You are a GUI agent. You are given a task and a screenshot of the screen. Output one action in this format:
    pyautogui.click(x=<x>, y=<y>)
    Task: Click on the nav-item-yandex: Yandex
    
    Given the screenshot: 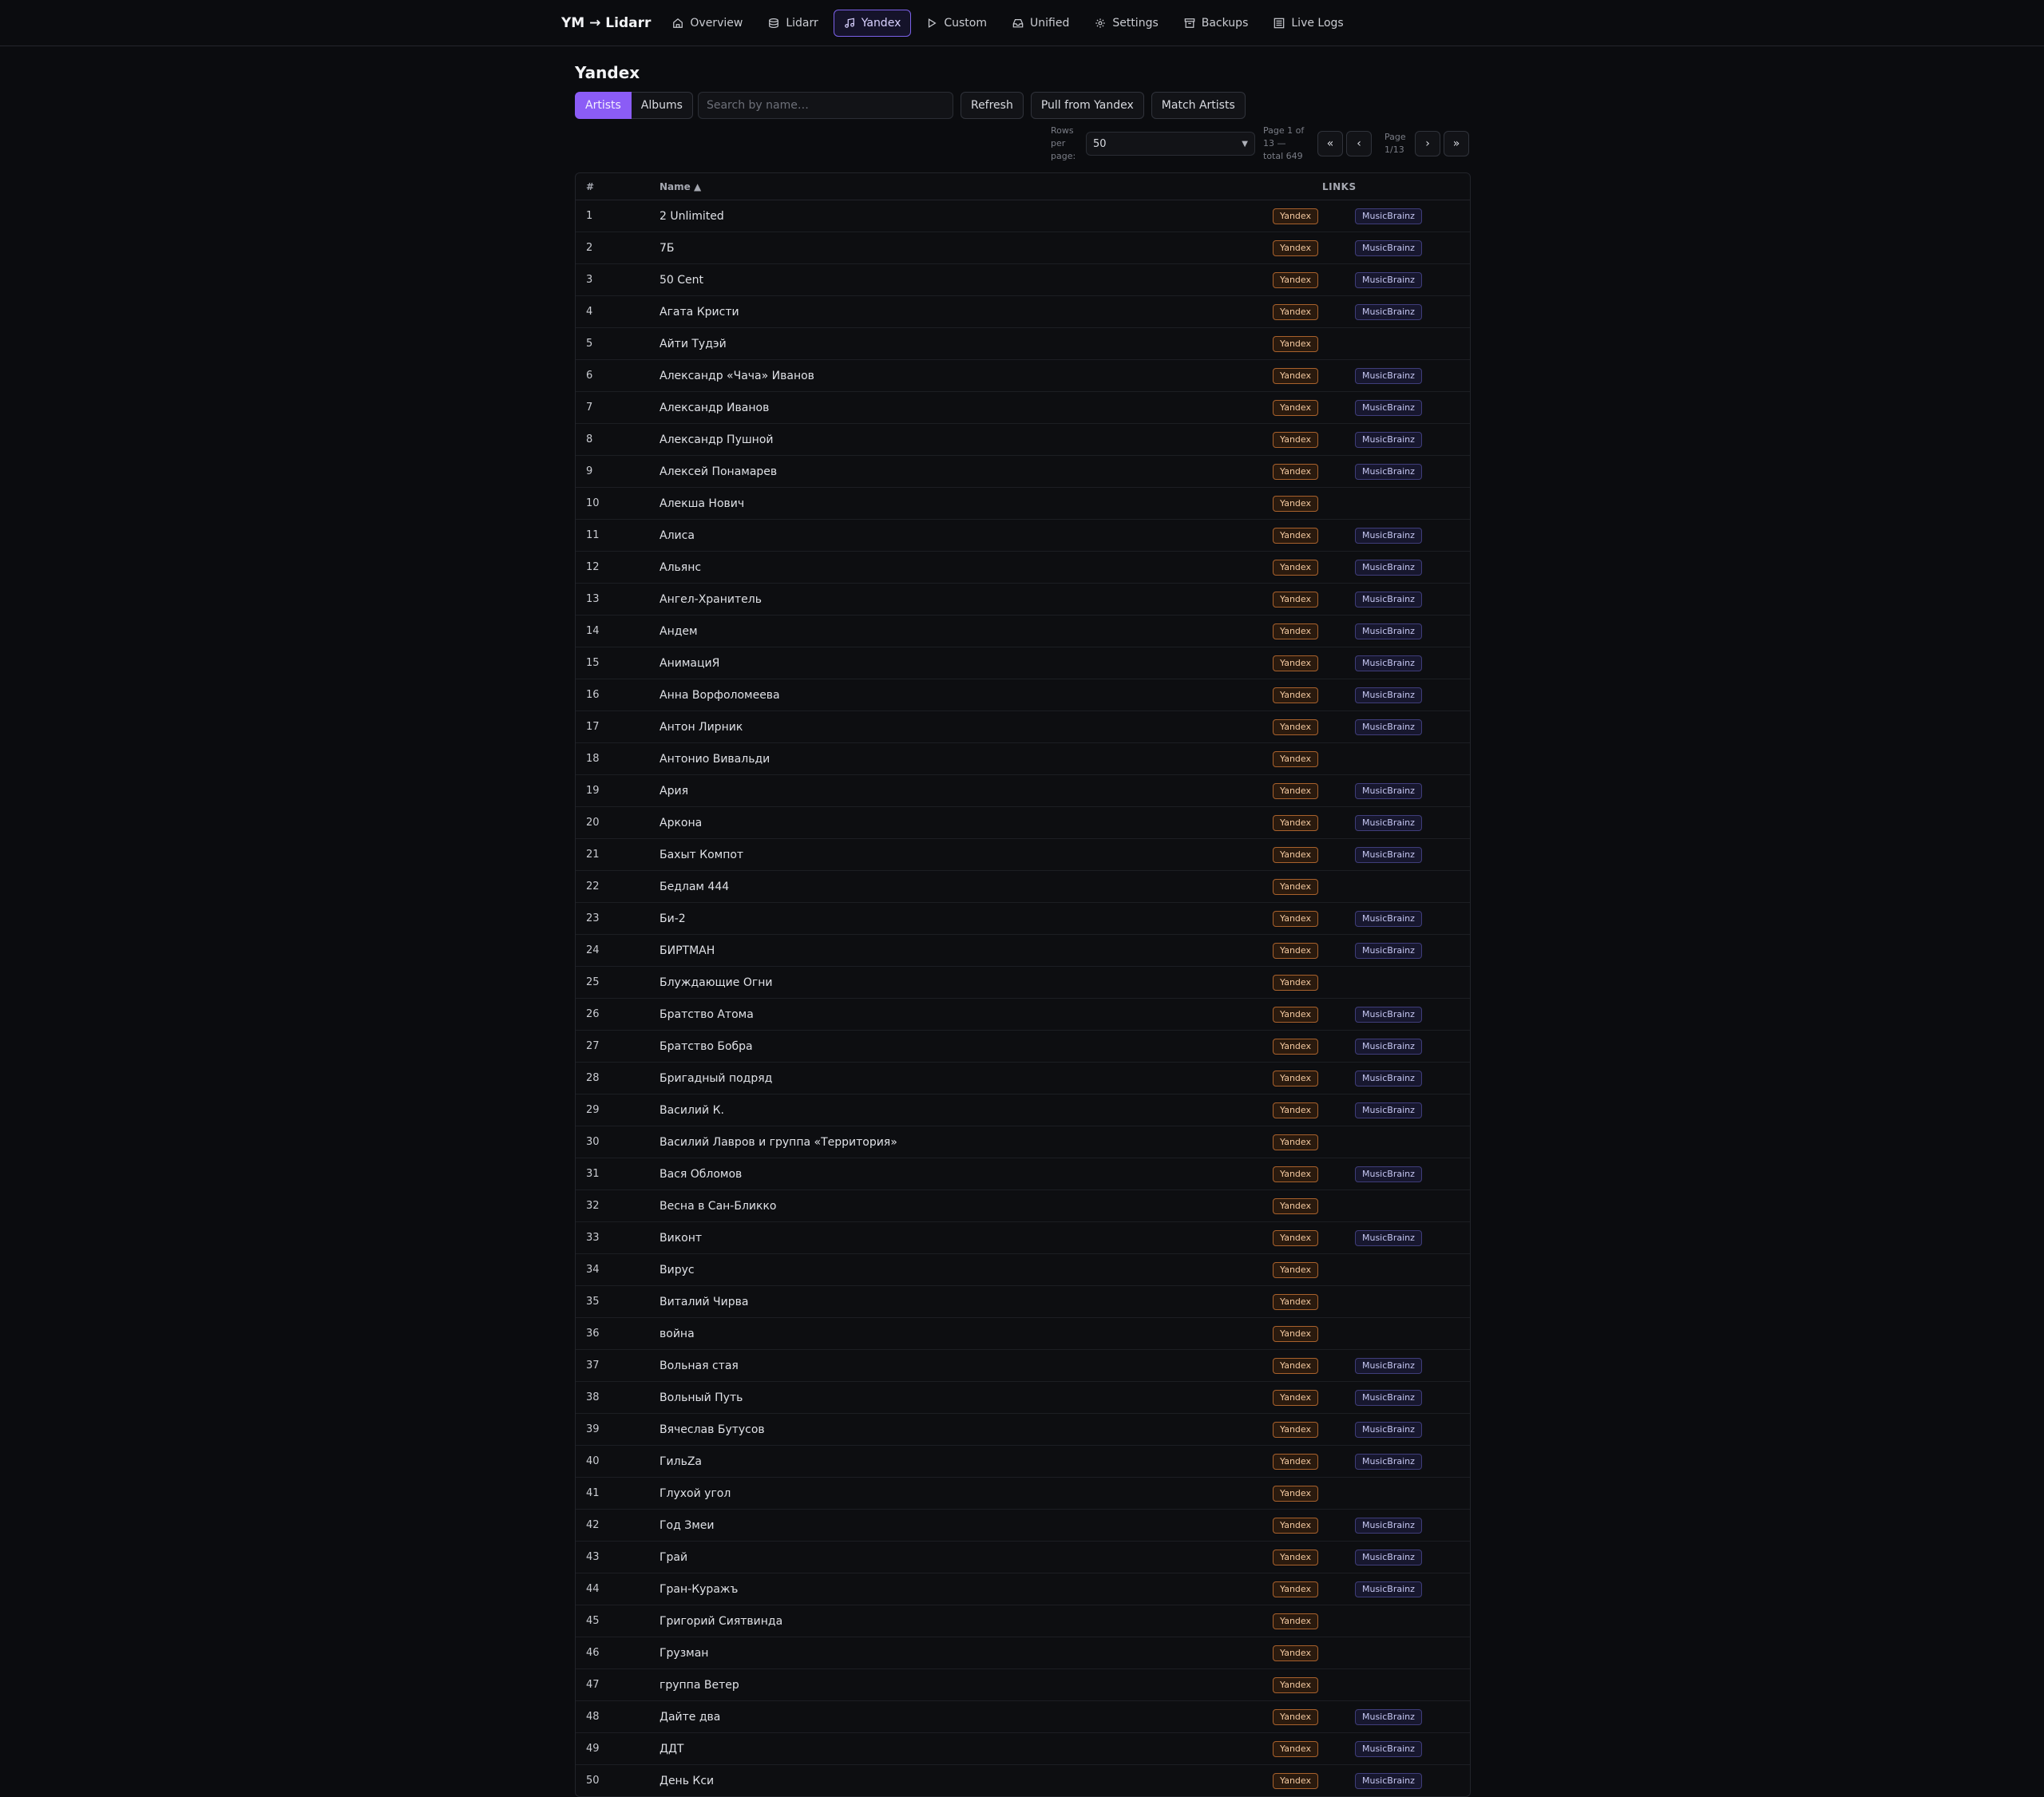 What is the action you would take?
    pyautogui.click(x=872, y=23)
    